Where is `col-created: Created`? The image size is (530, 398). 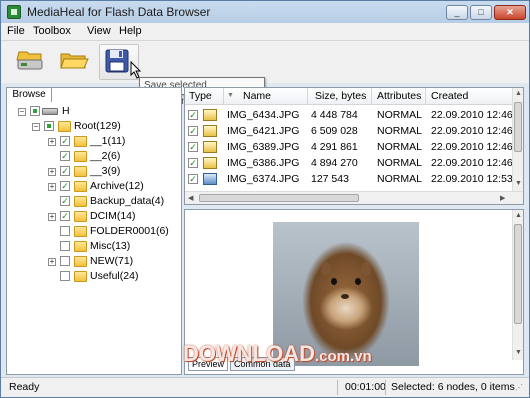
col-created: Created is located at coordinates (449, 96).